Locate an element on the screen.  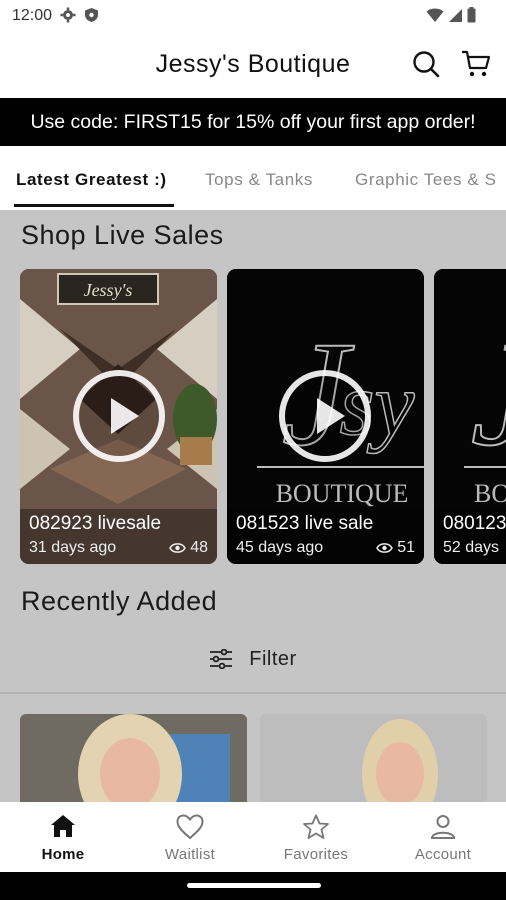
home-gesture-pill is located at coordinates (254, 885).